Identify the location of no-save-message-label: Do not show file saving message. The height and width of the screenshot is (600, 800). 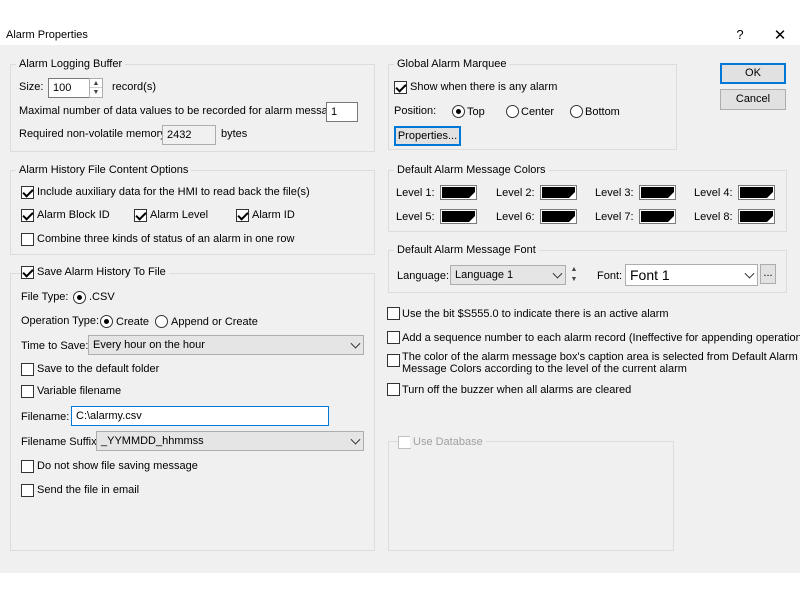
(117, 466).